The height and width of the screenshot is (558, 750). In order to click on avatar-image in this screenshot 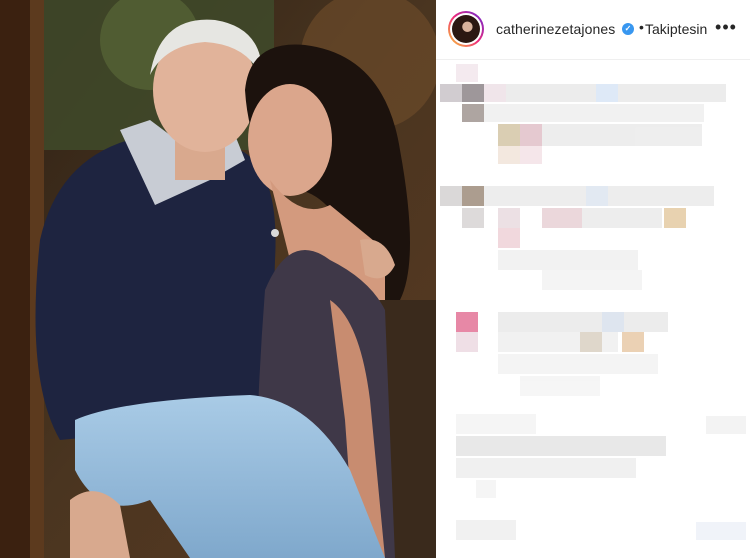, I will do `click(466, 29)`.